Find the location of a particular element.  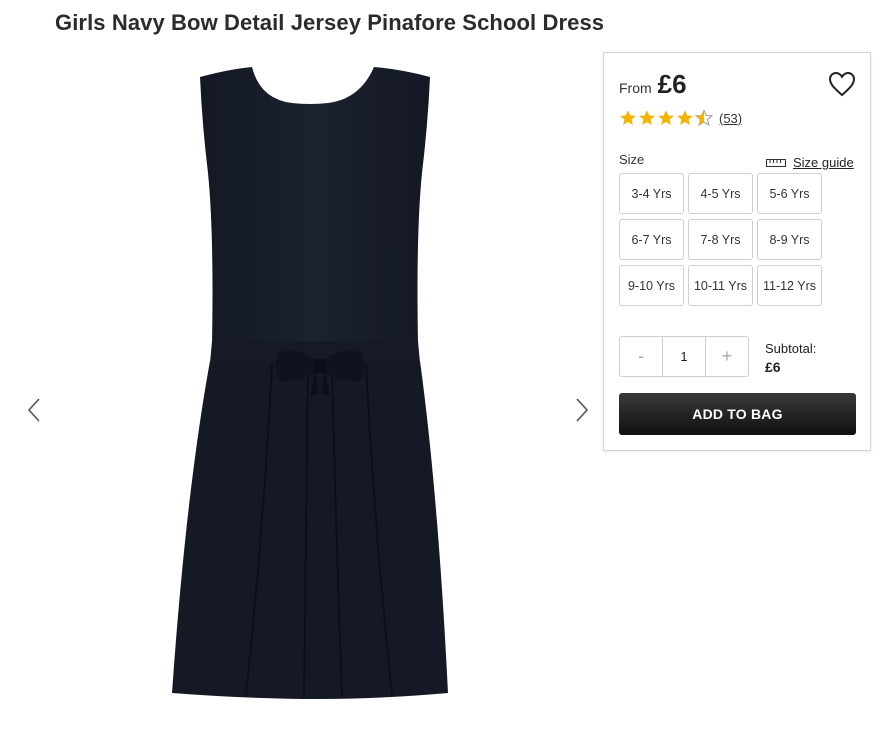

subtotal: Subtotal: £6 is located at coordinates (790, 358).